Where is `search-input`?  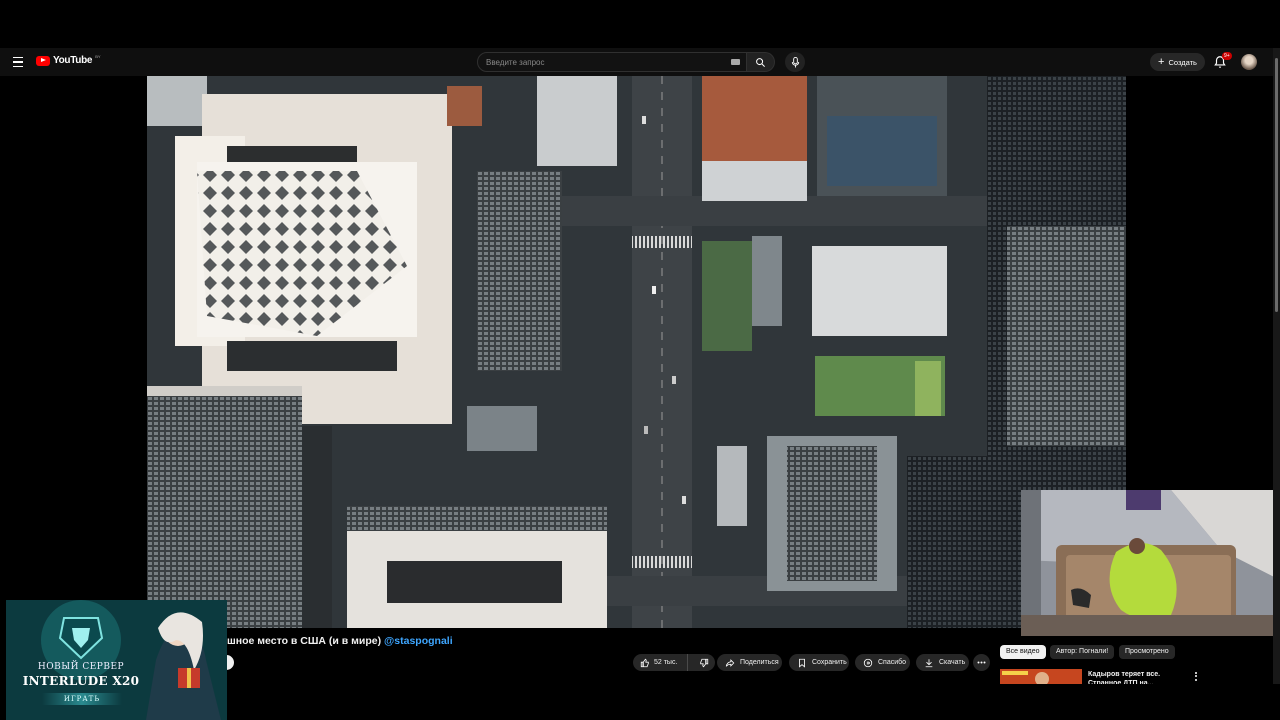
search-input is located at coordinates (601, 62).